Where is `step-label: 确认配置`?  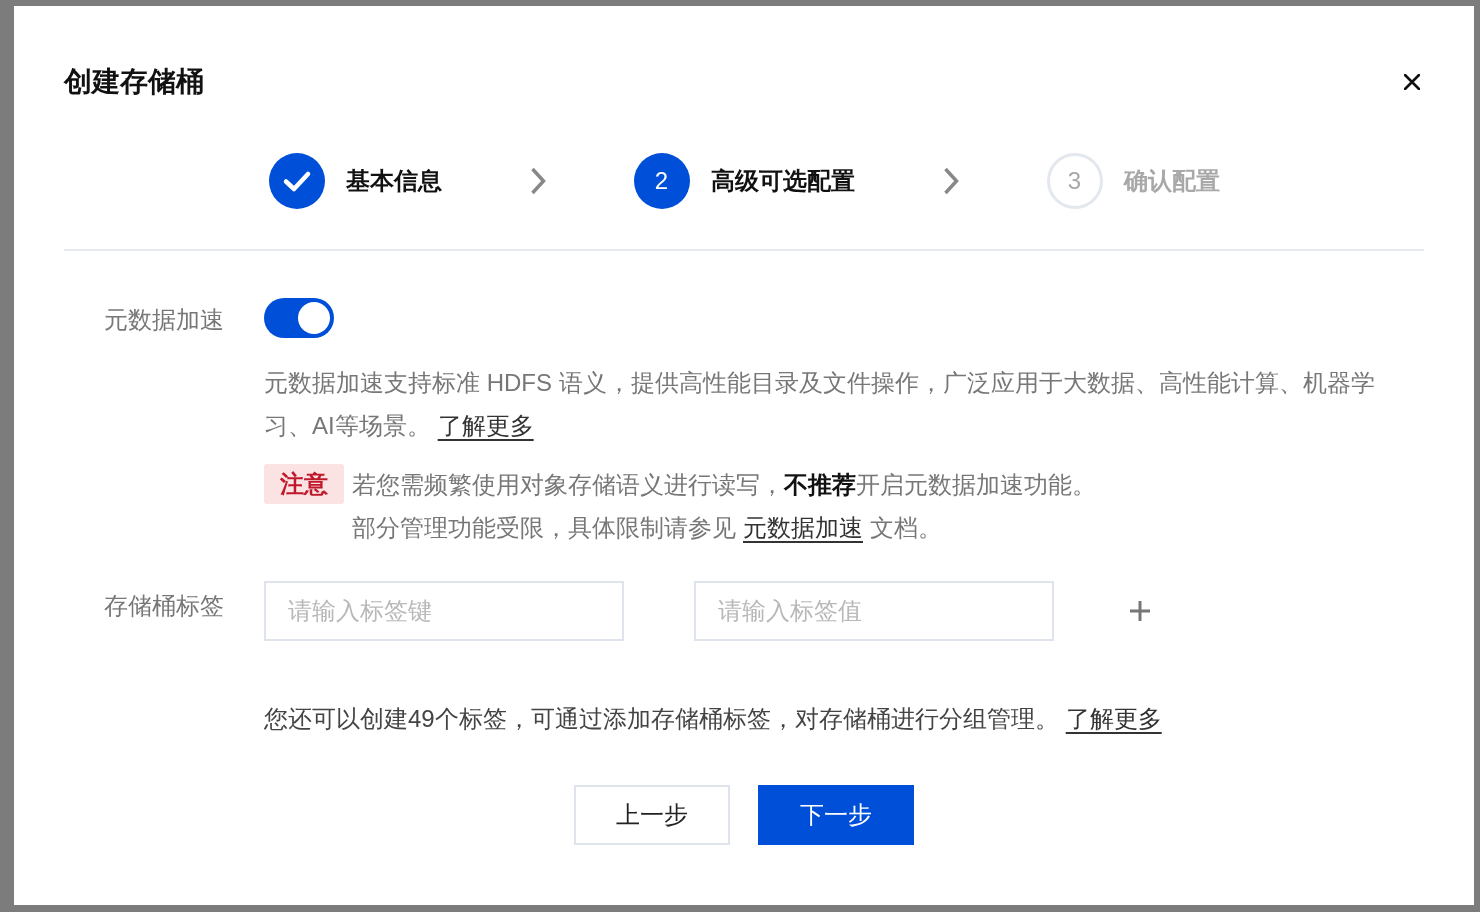
step-label: 确认配置 is located at coordinates (1171, 181).